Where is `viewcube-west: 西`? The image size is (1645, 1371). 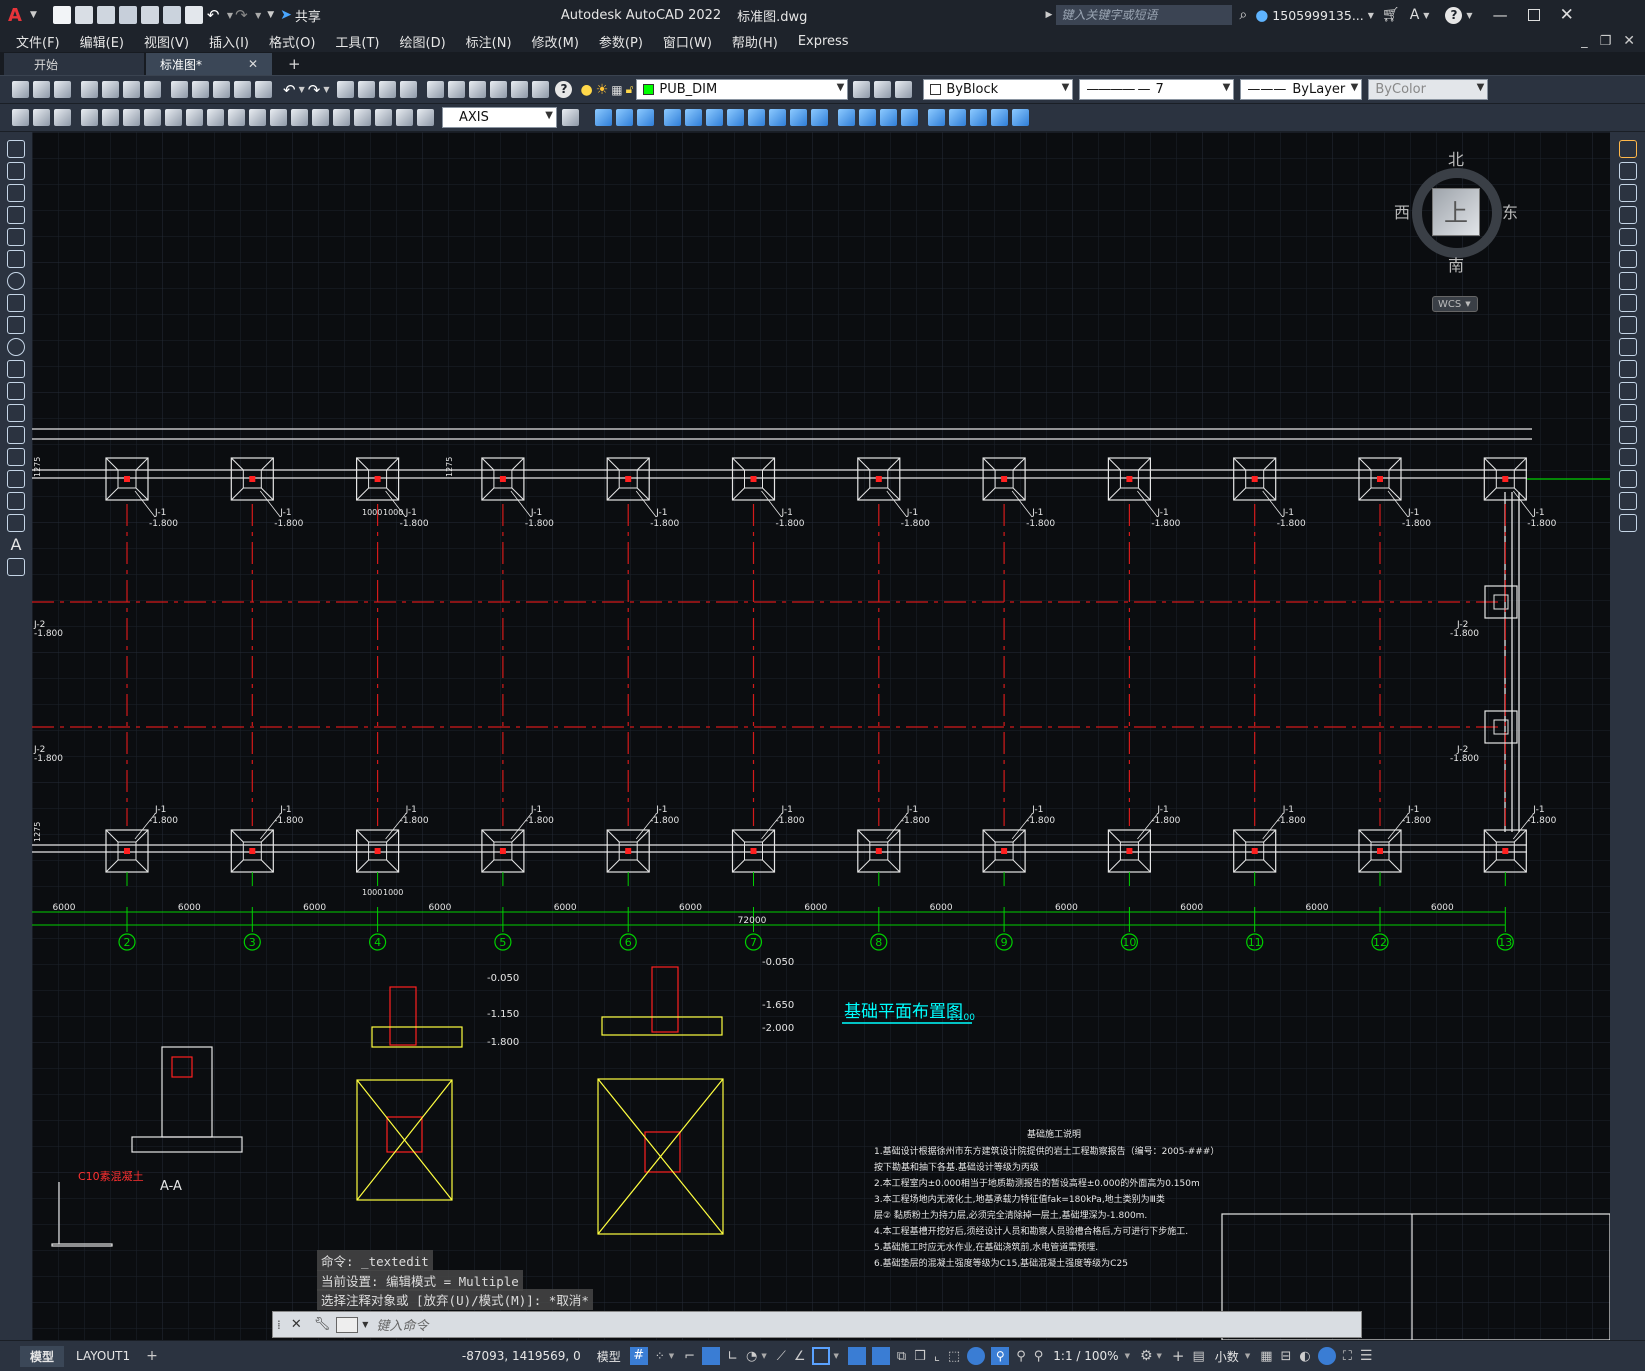
viewcube-west: 西 is located at coordinates (1402, 211).